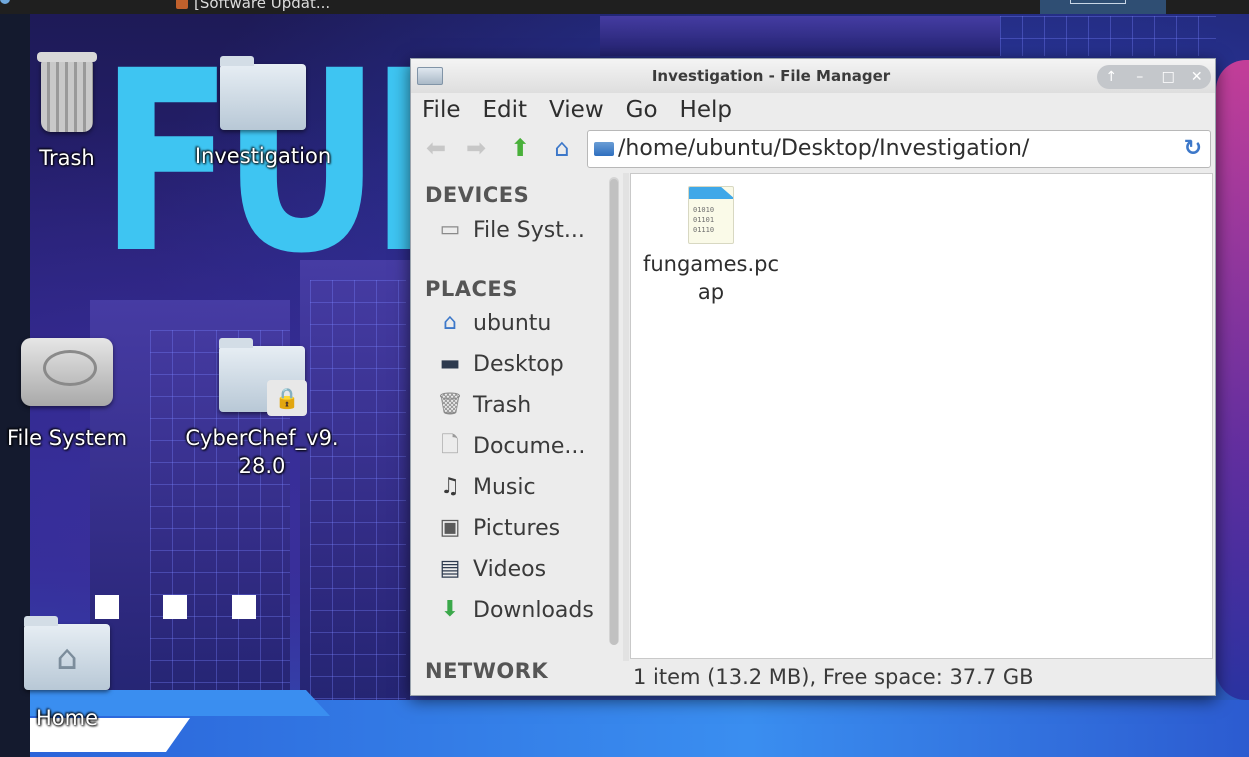 The width and height of the screenshot is (1249, 757). What do you see at coordinates (66, 718) in the screenshot?
I see `desktop-icon-label: Home` at bounding box center [66, 718].